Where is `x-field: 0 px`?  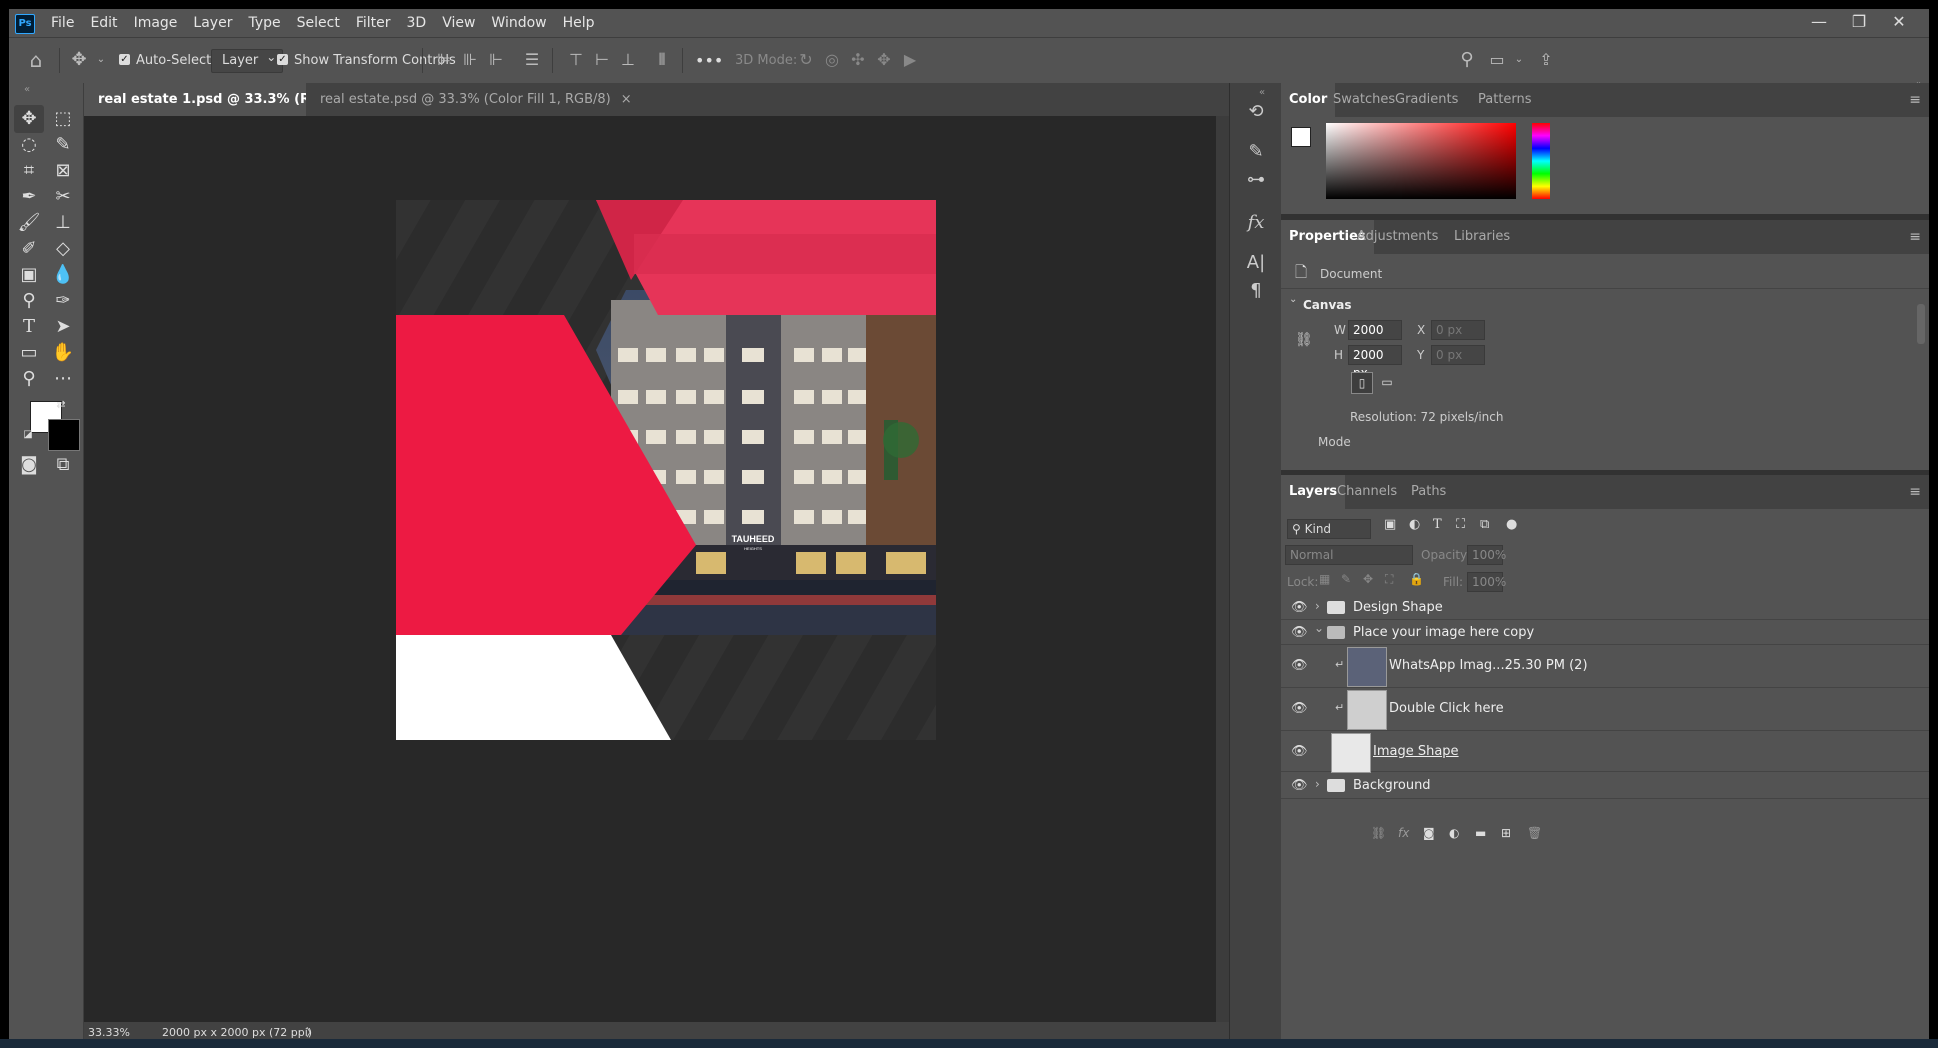
x-field: 0 px is located at coordinates (1458, 330).